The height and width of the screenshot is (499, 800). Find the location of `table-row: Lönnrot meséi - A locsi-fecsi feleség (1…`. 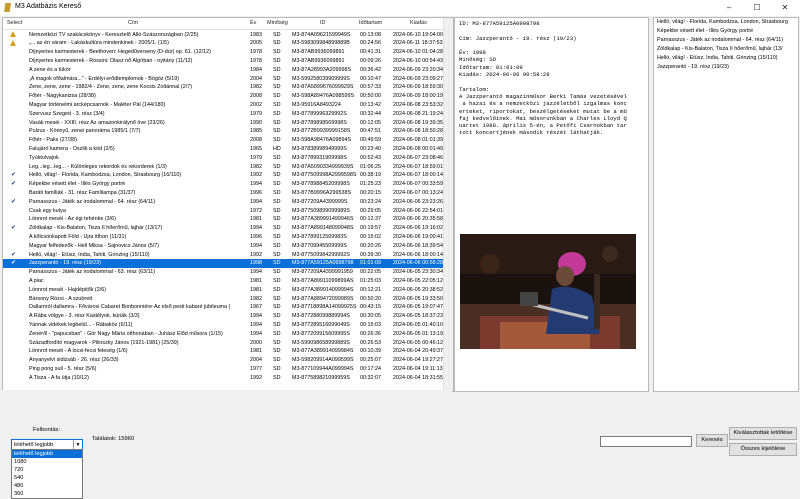

table-row: Lönnrot meséi - A locsi-fecsi feleség (1… is located at coordinates (228, 351).